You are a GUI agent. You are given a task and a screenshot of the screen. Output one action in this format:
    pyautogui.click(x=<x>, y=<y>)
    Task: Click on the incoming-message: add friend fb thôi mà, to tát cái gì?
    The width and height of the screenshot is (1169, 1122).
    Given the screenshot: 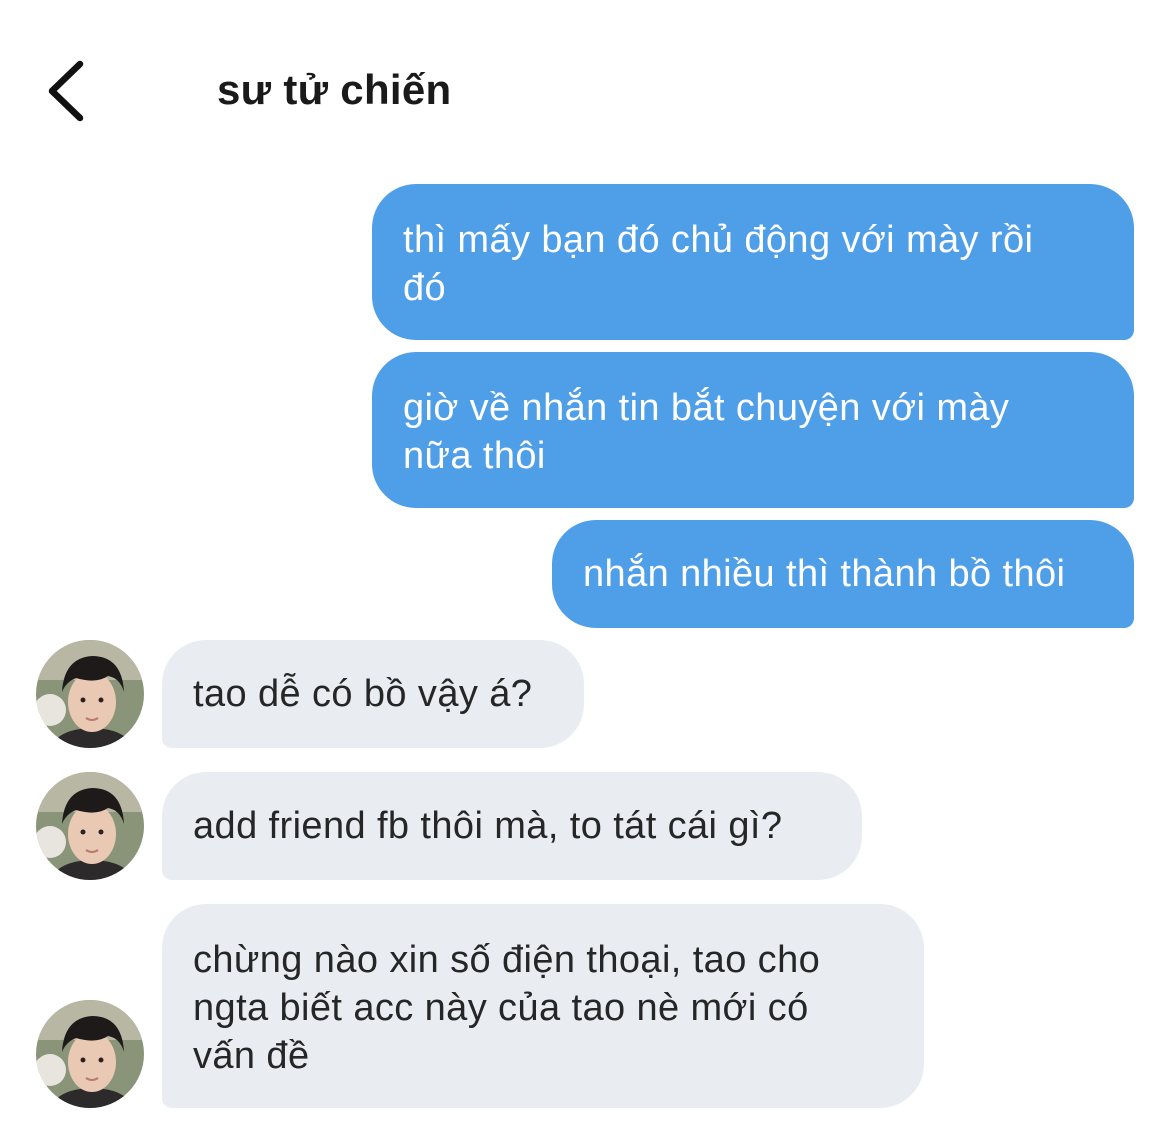 What is the action you would take?
    pyautogui.click(x=512, y=826)
    